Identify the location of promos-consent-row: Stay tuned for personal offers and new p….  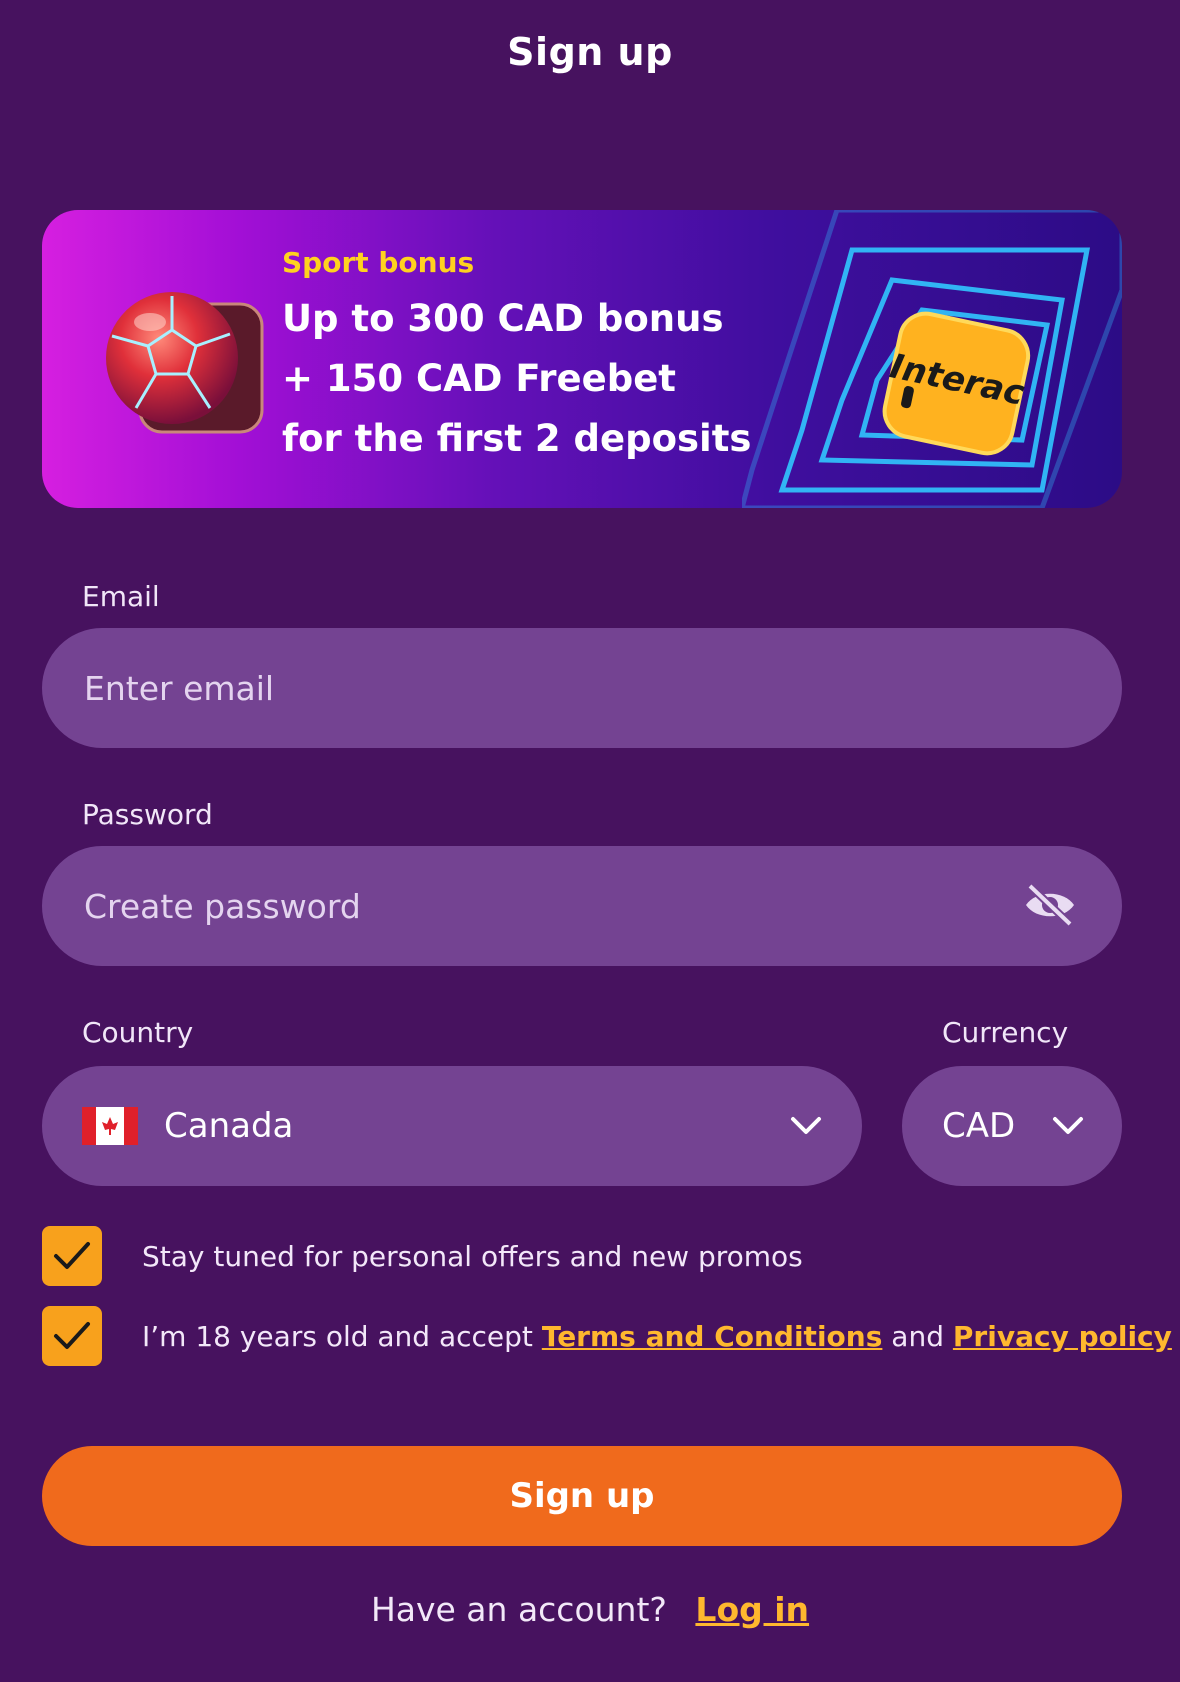
(422, 1256).